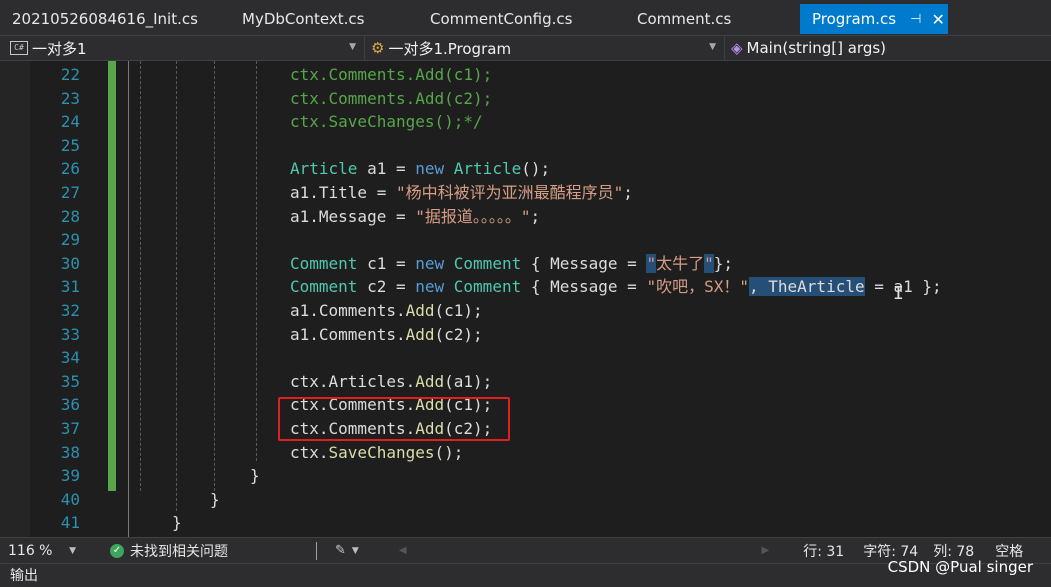 The height and width of the screenshot is (587, 1051). Describe the element at coordinates (70, 169) in the screenshot. I see `line-number: 26` at that location.